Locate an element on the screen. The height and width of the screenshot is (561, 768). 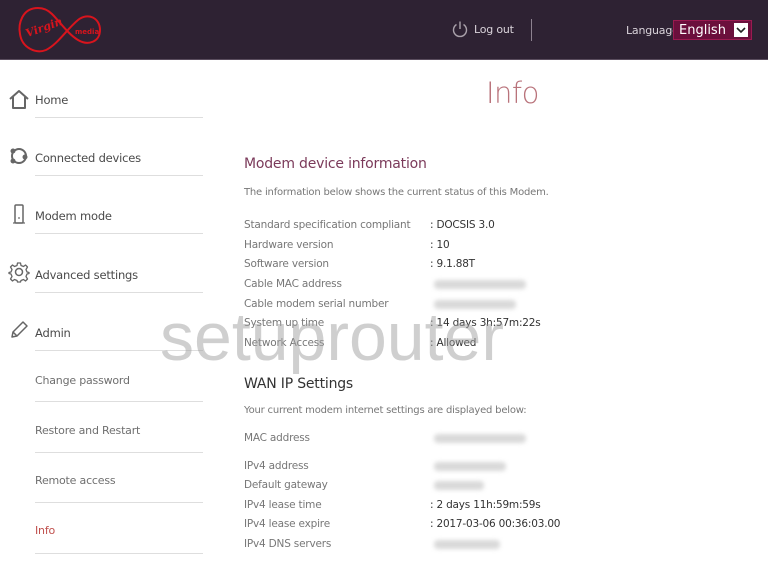
row-label: Default gateway is located at coordinates (286, 485).